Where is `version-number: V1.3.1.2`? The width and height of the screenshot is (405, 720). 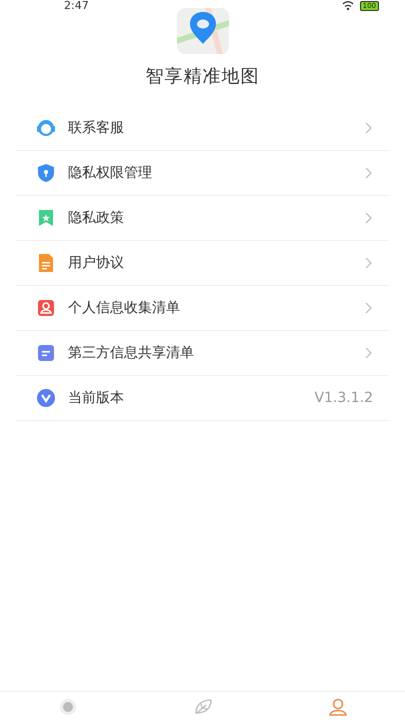
version-number: V1.3.1.2 is located at coordinates (343, 398).